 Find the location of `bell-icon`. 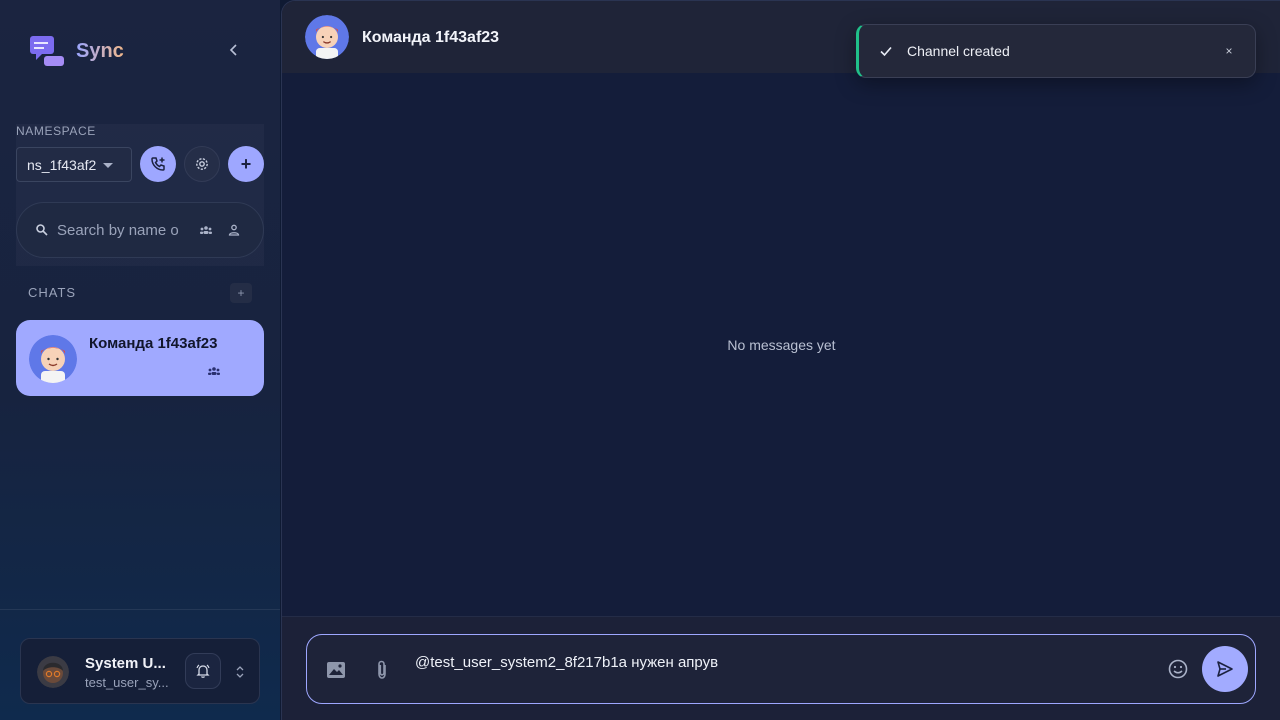

bell-icon is located at coordinates (203, 671).